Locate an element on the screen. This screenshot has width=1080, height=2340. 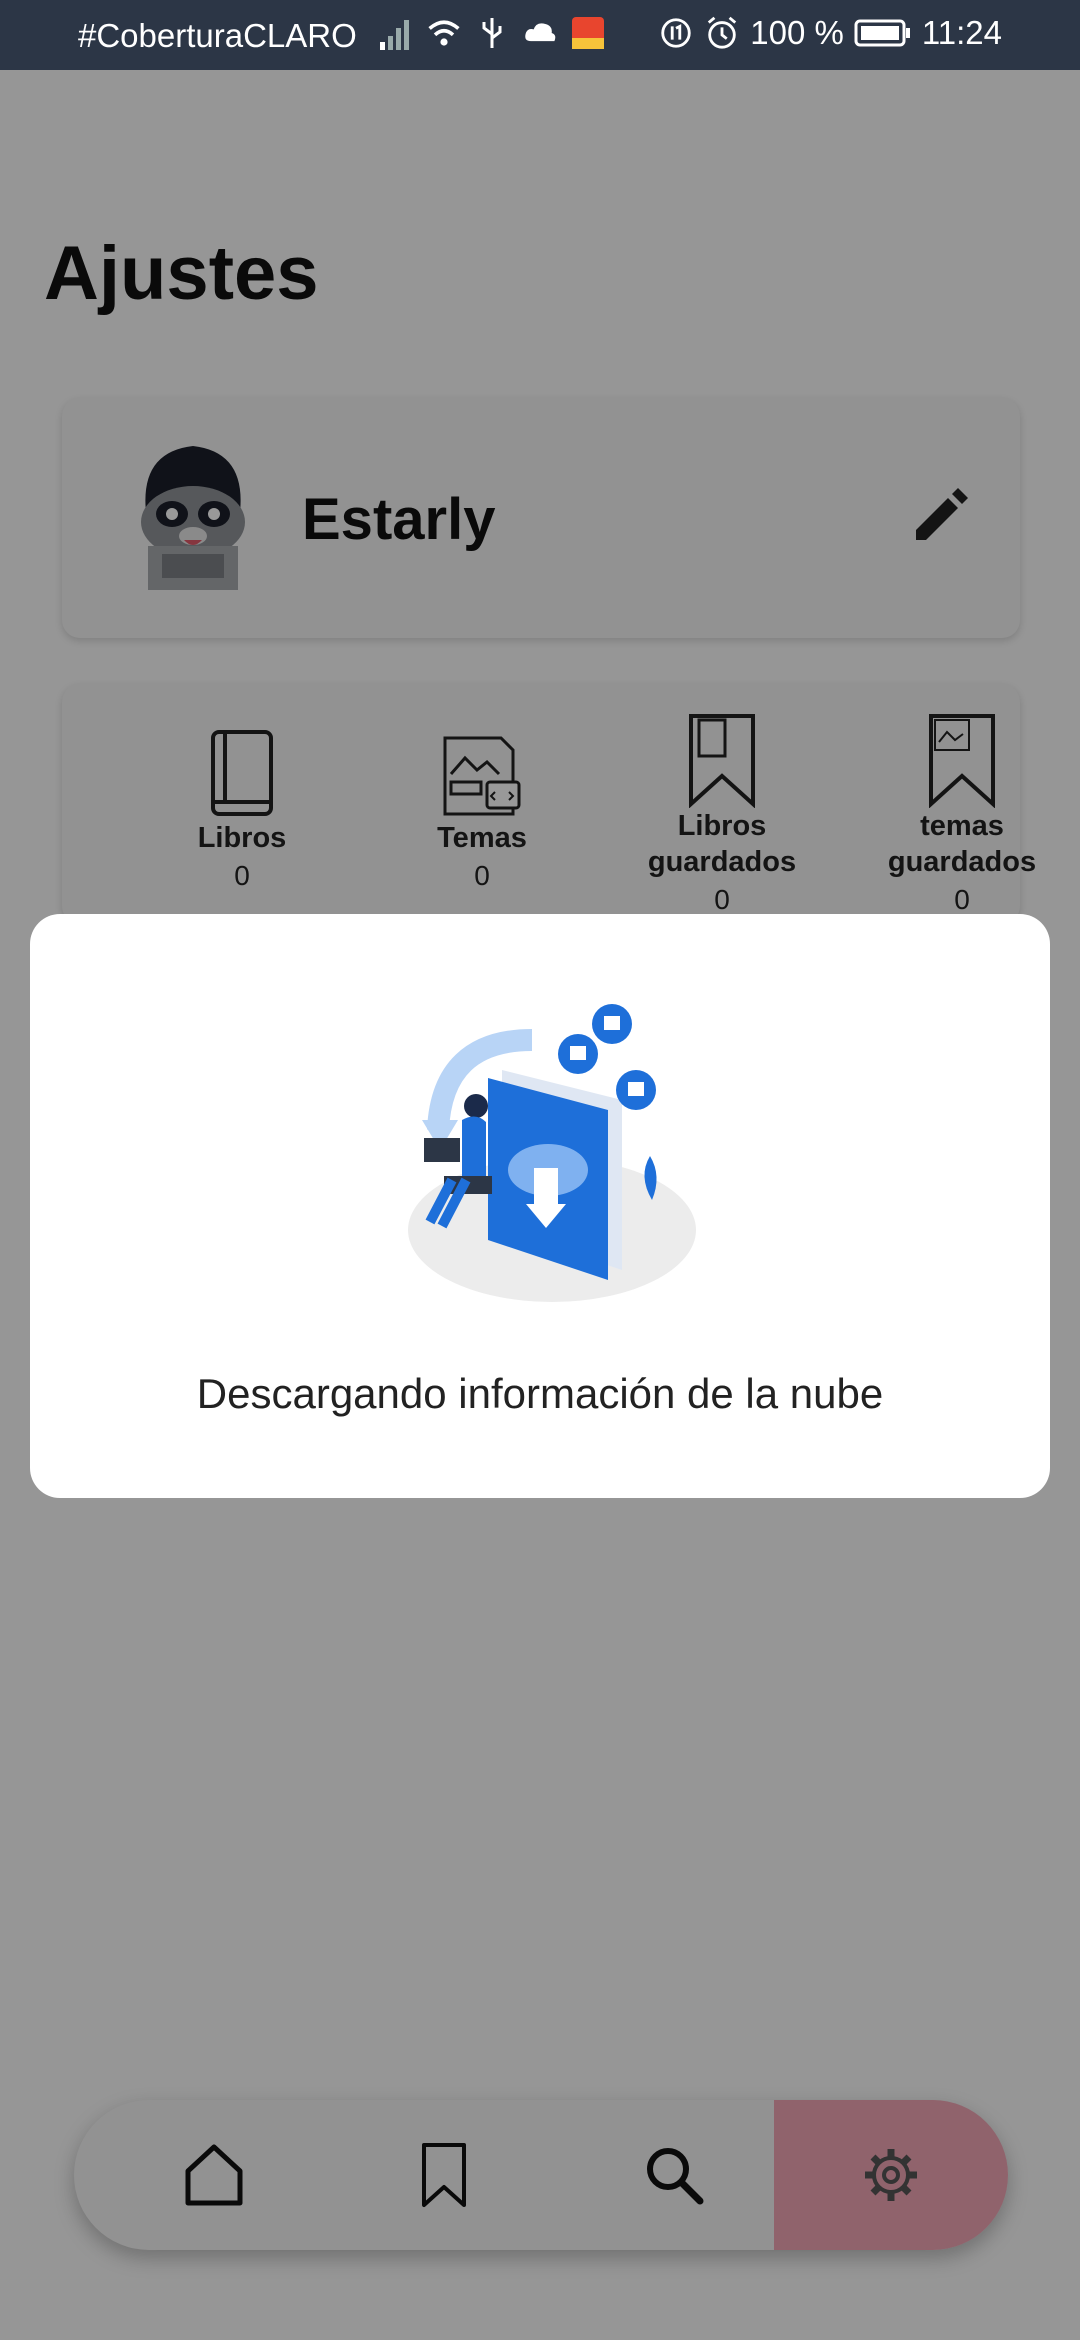
battery-icon is located at coordinates (882, 33).